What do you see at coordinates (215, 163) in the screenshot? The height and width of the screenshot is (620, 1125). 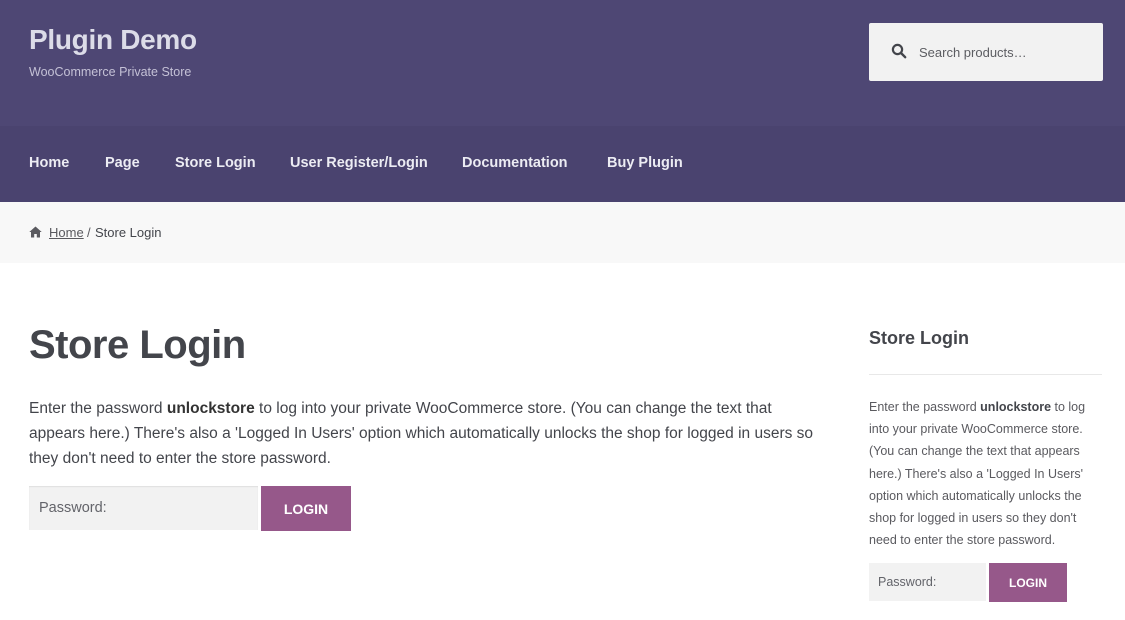 I see `nav-item-store-login: Store Login` at bounding box center [215, 163].